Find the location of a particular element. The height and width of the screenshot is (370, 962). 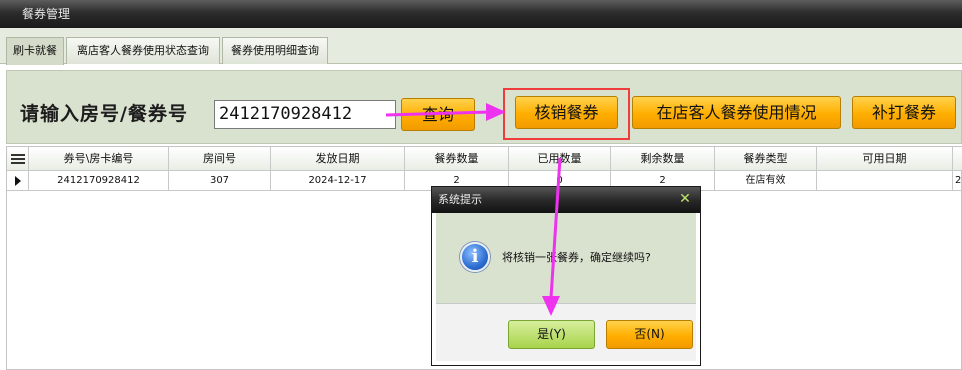

tab-usage-details: 餐券使用明细查询 is located at coordinates (275, 50).